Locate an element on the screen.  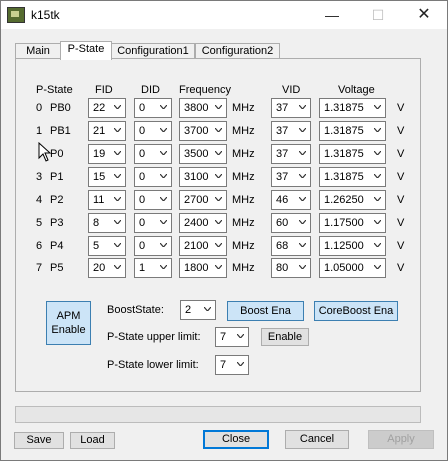
frequency-select: 3800 is located at coordinates (203, 108).